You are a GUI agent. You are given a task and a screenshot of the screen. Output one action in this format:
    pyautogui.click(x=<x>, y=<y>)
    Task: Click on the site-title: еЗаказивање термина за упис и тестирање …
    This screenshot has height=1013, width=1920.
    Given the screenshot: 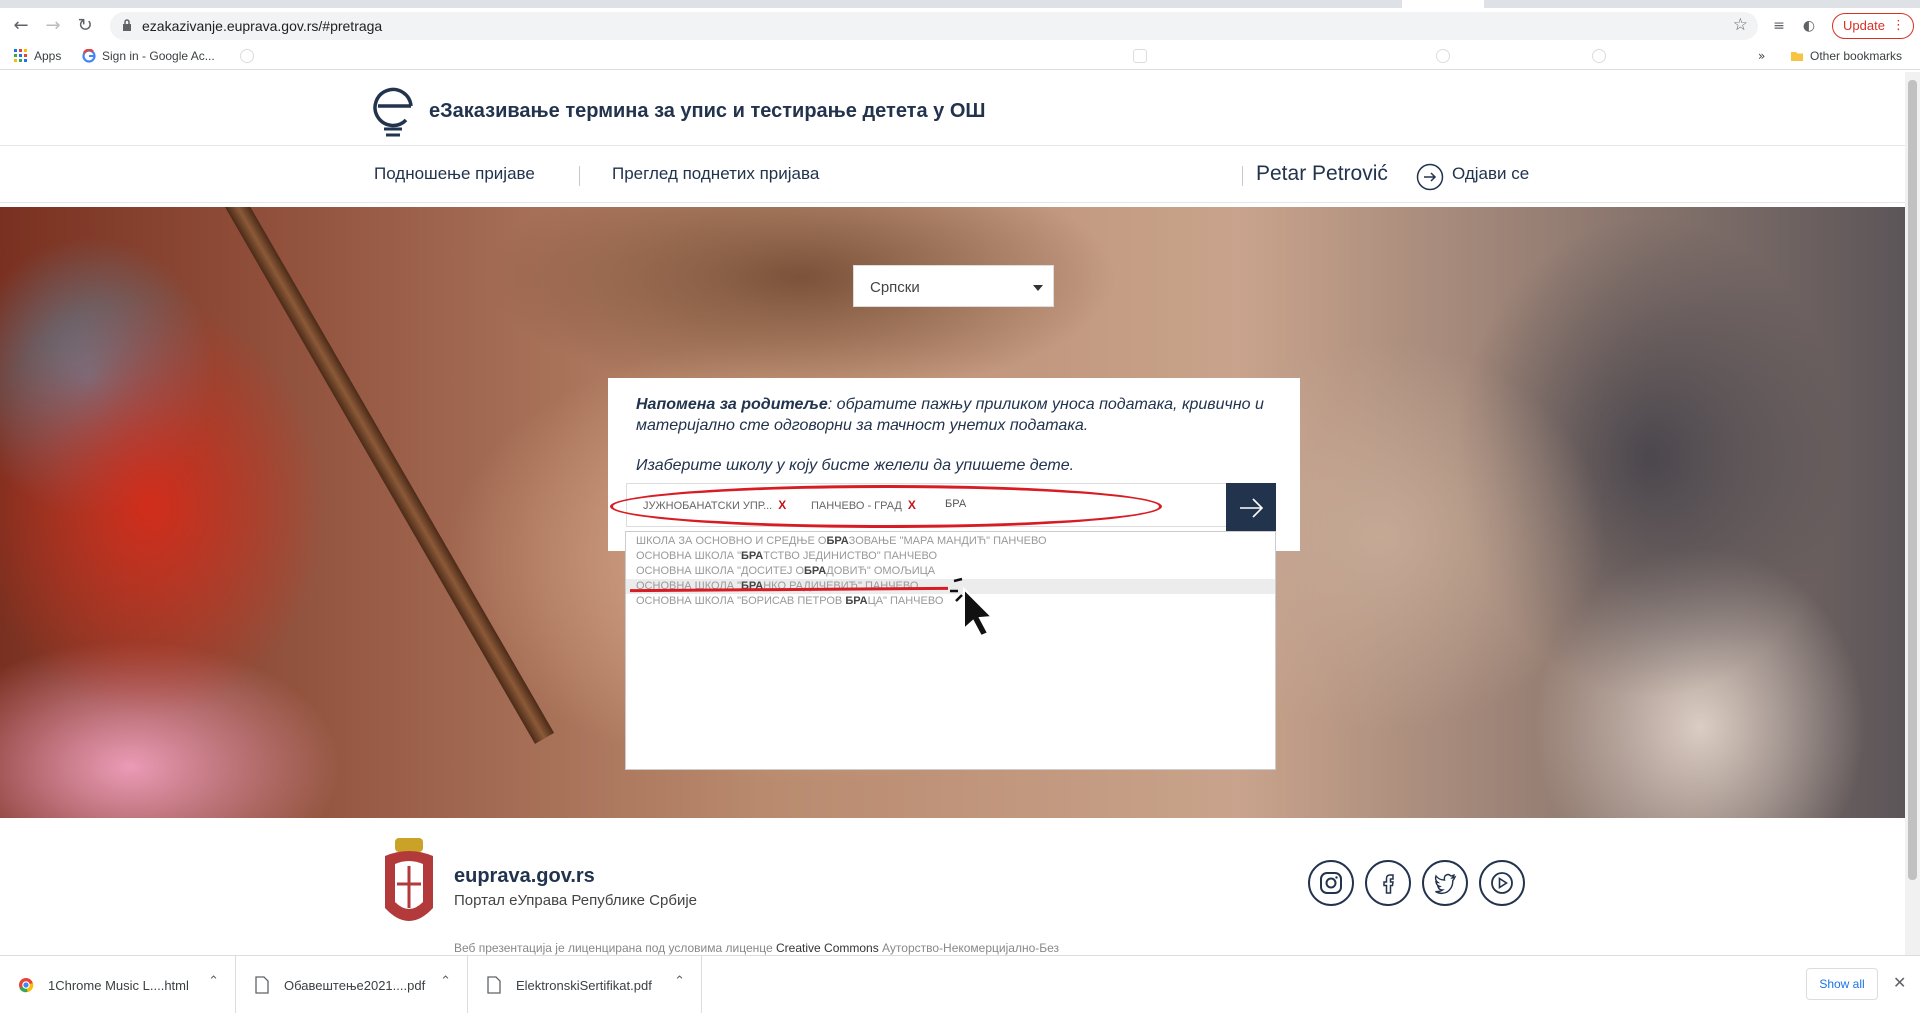 What is the action you would take?
    pyautogui.click(x=707, y=111)
    